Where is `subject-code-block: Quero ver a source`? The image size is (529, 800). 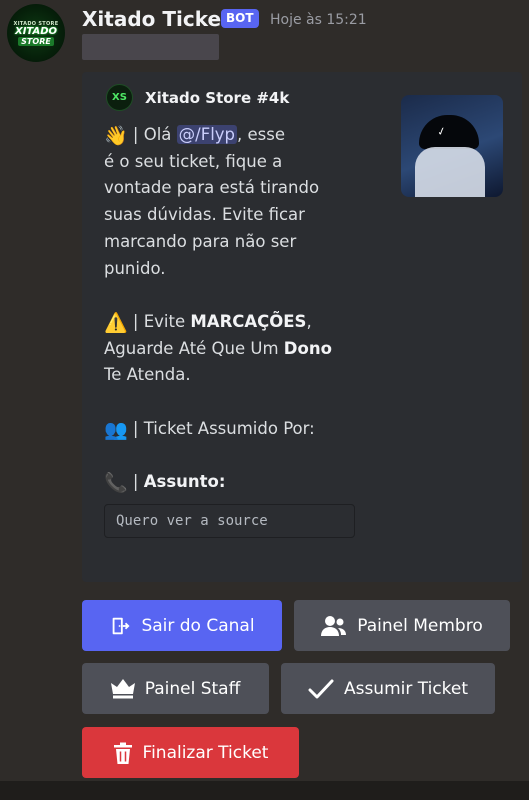
subject-code-block: Quero ver a source is located at coordinates (229, 521).